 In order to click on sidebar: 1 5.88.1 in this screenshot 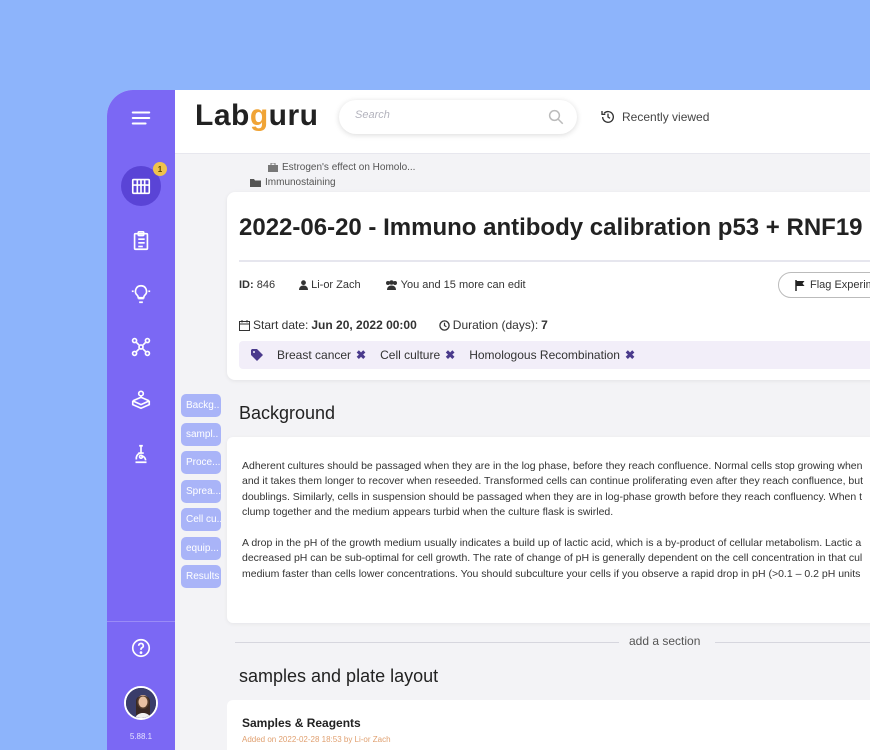, I will do `click(141, 420)`.